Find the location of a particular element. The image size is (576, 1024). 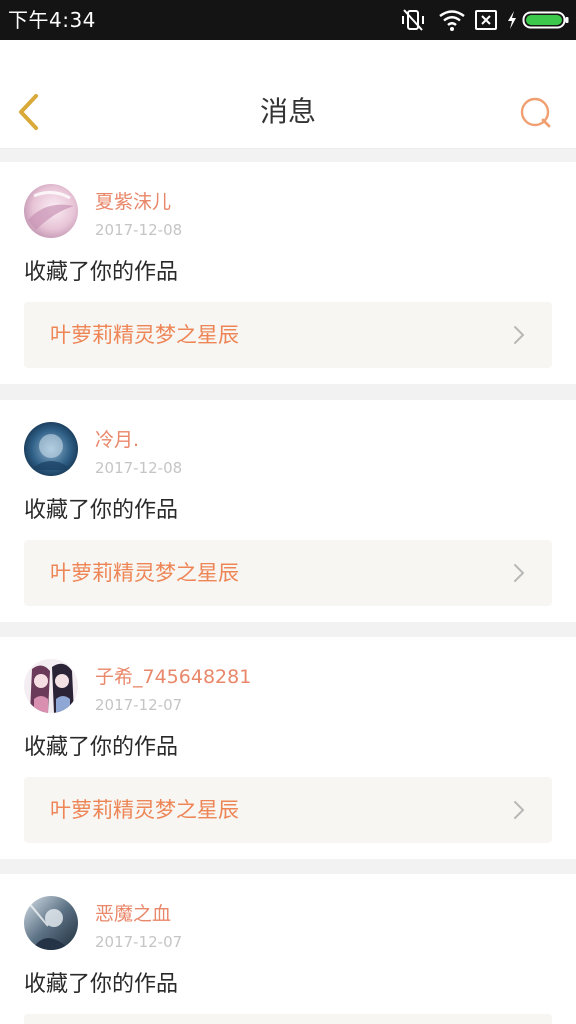

wifi-icon is located at coordinates (452, 22).